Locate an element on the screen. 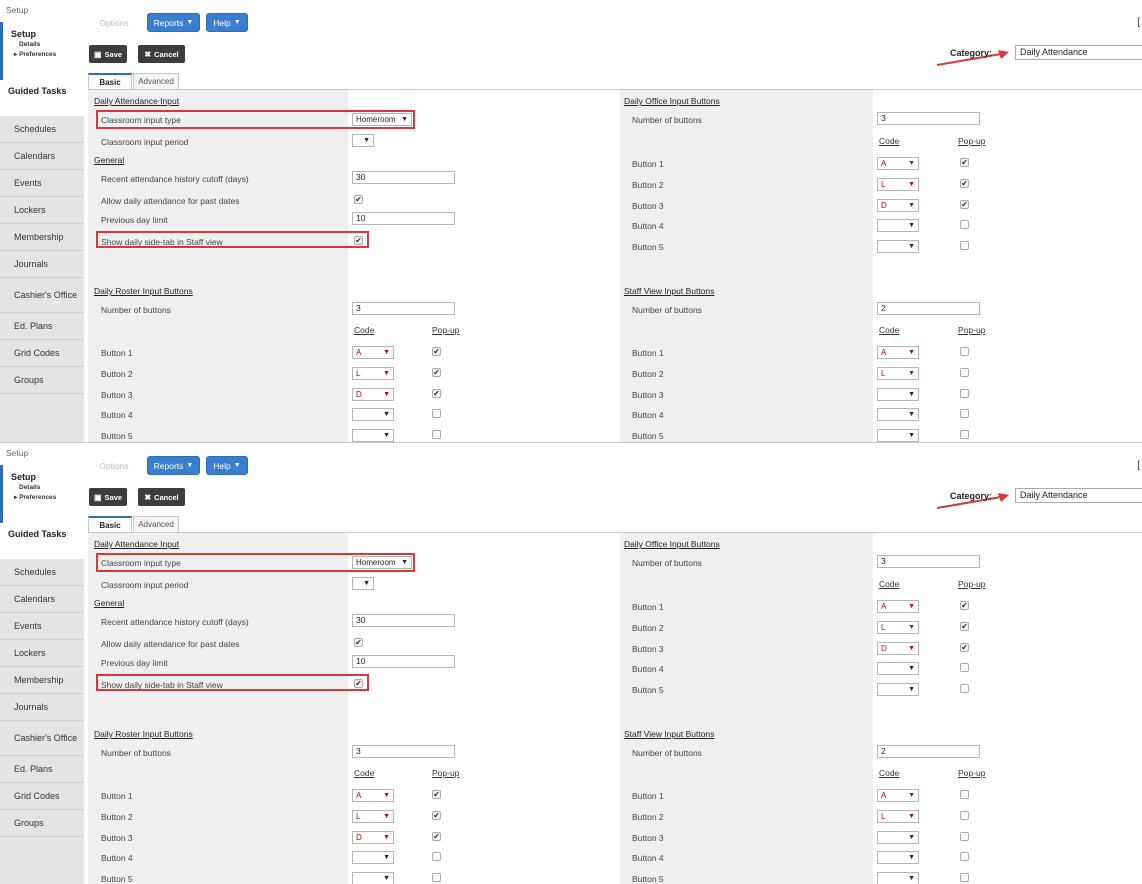  sidebar-details-link: Details is located at coordinates (29, 487).